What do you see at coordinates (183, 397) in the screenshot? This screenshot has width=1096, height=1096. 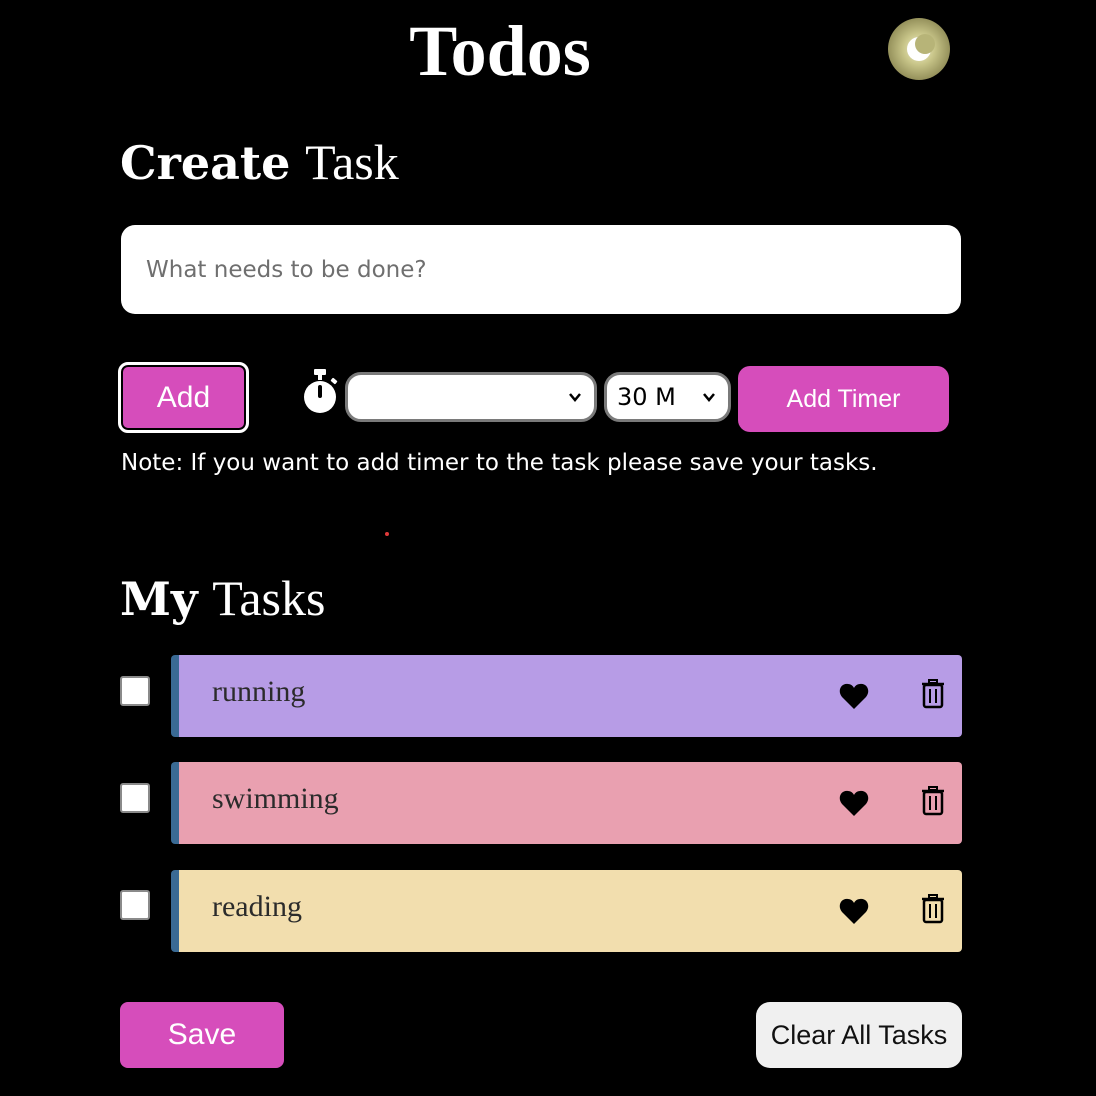 I see `add-task-button: Add` at bounding box center [183, 397].